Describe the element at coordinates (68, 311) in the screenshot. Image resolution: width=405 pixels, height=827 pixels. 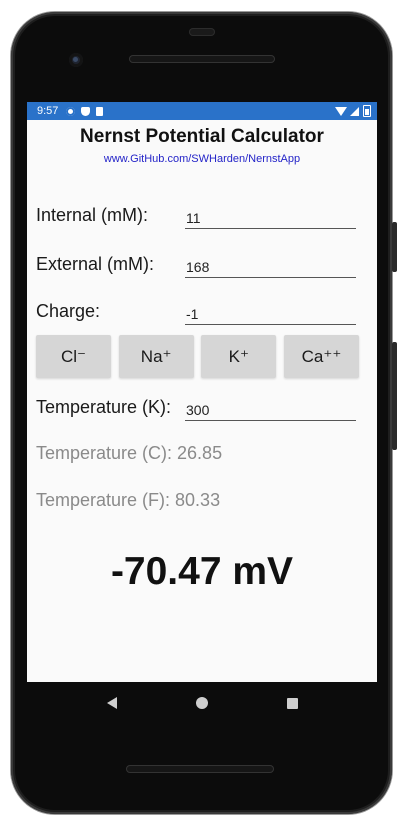
I see `charge-label: Charge:` at that location.